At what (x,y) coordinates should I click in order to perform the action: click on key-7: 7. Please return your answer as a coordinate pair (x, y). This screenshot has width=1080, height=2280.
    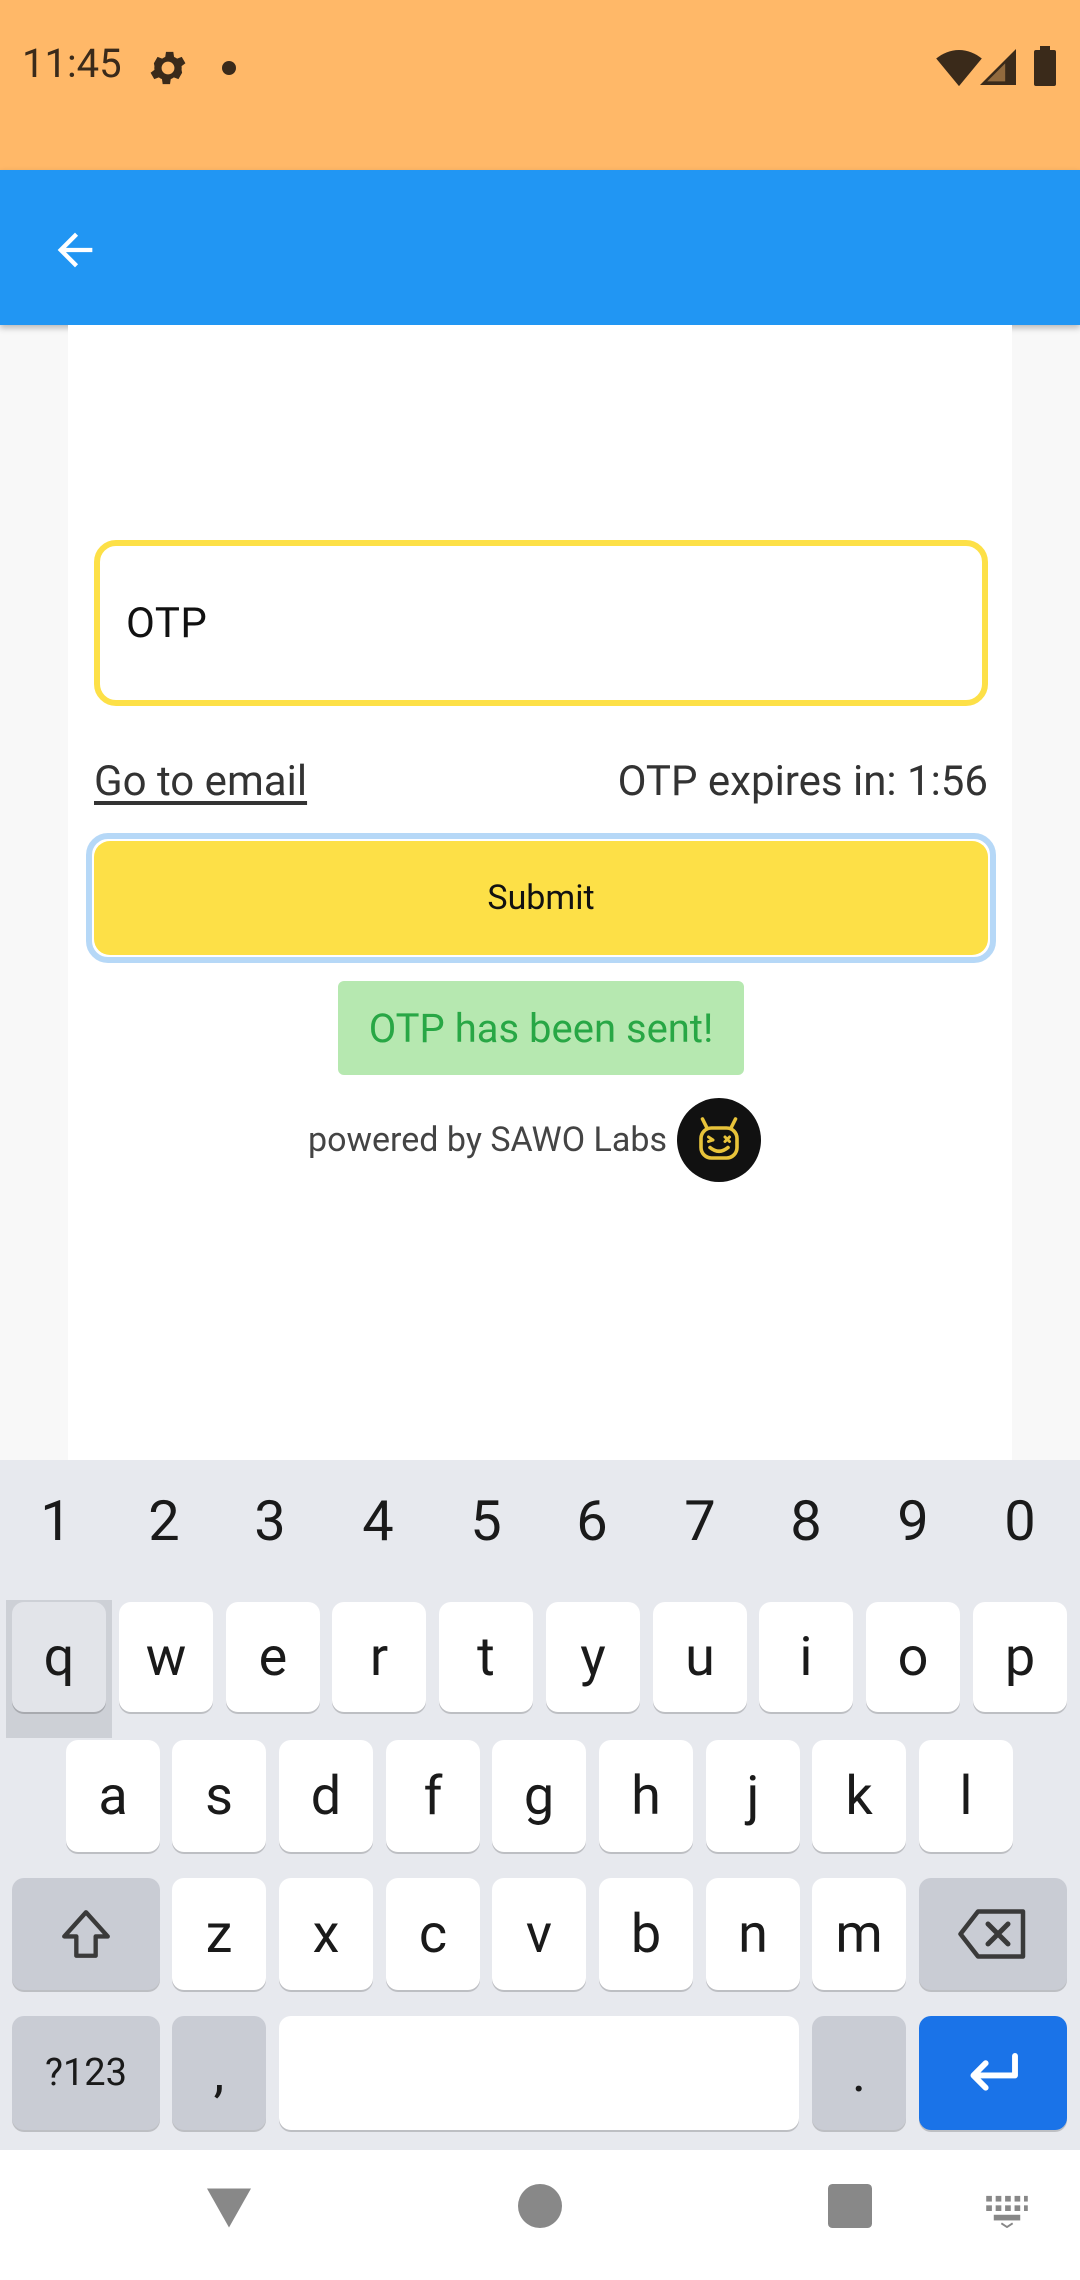
    Looking at the image, I should click on (700, 1521).